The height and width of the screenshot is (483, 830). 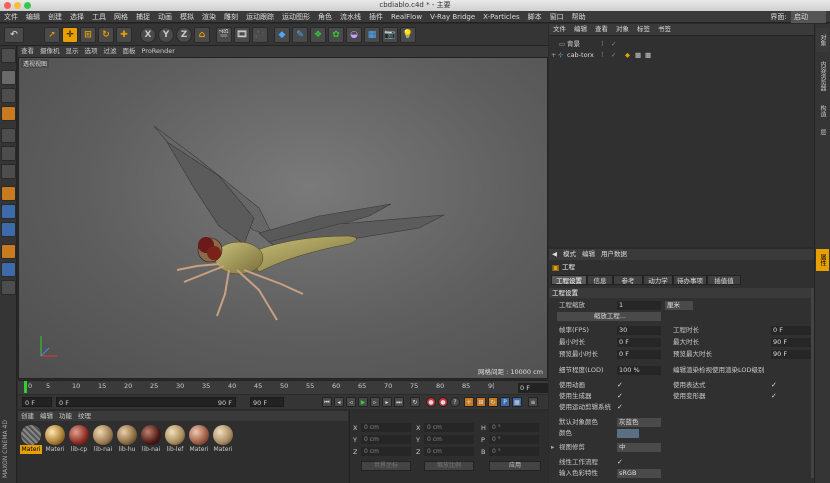 What do you see at coordinates (559, 29) in the screenshot?
I see `obj-menu-file: 文件` at bounding box center [559, 29].